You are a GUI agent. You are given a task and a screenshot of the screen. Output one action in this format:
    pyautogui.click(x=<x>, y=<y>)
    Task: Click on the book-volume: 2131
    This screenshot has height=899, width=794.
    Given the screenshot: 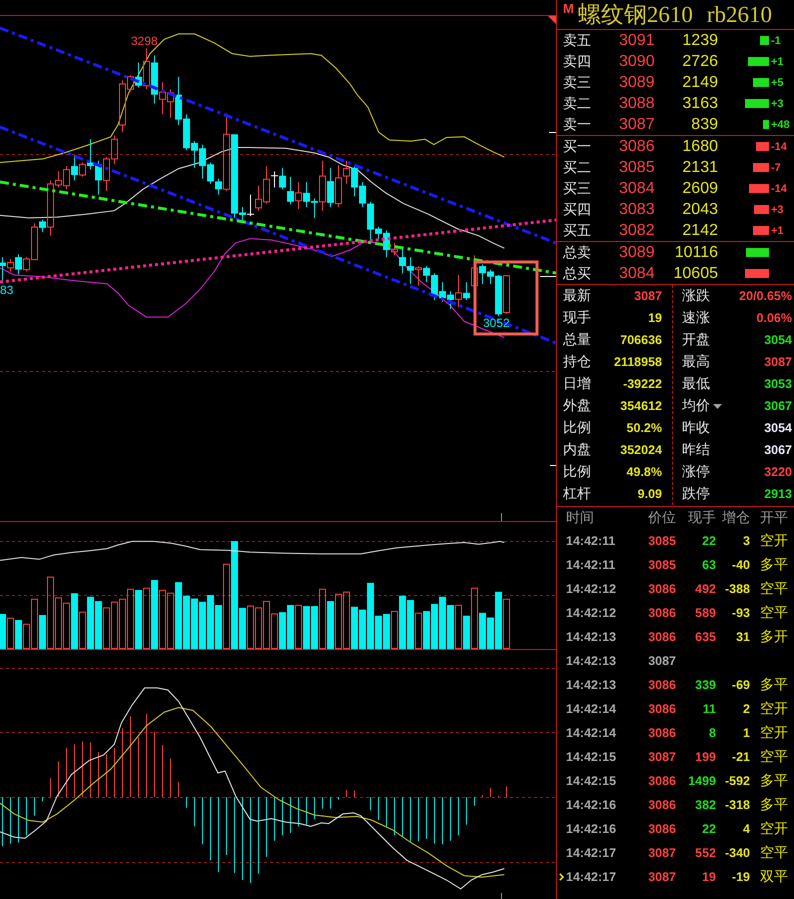 What is the action you would take?
    pyautogui.click(x=700, y=167)
    